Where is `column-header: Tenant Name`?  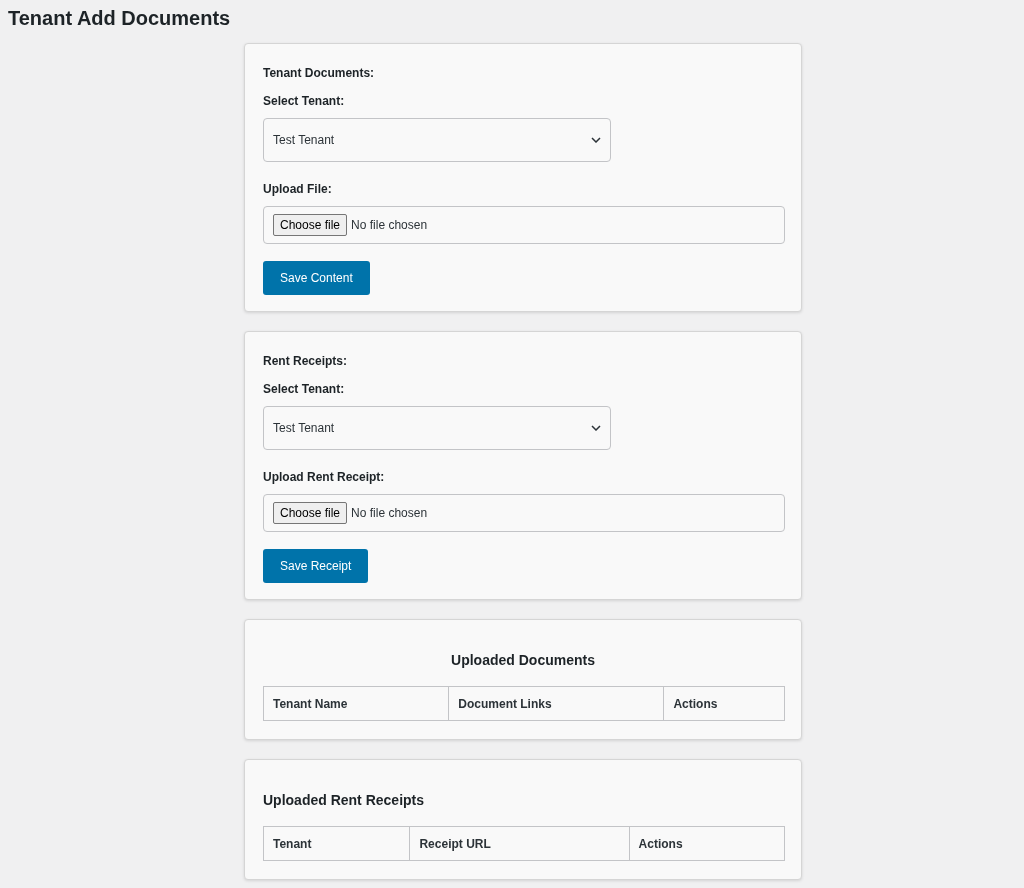
column-header: Tenant Name is located at coordinates (310, 704).